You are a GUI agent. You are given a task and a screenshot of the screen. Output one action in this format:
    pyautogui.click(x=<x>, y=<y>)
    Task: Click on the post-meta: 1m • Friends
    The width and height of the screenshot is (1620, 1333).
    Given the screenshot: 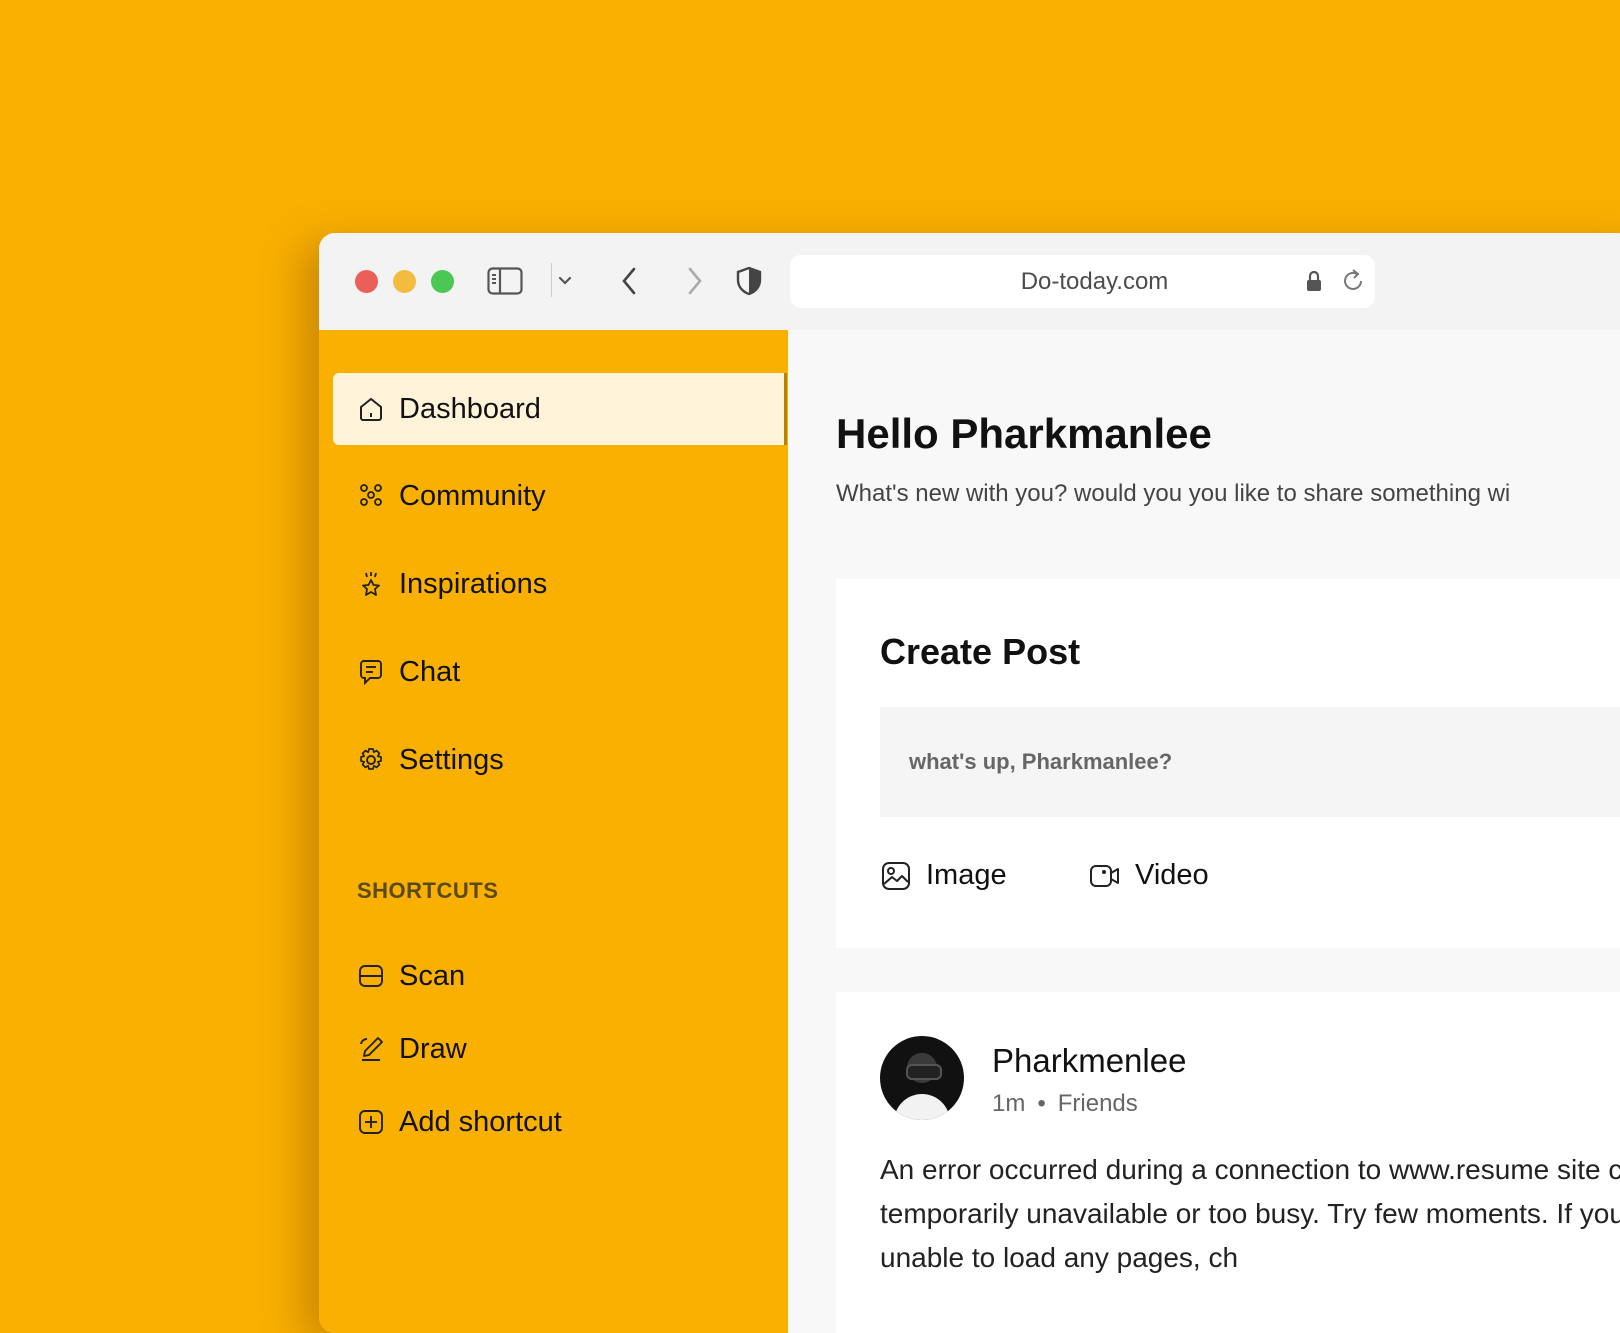 What is the action you would take?
    pyautogui.click(x=1065, y=1104)
    